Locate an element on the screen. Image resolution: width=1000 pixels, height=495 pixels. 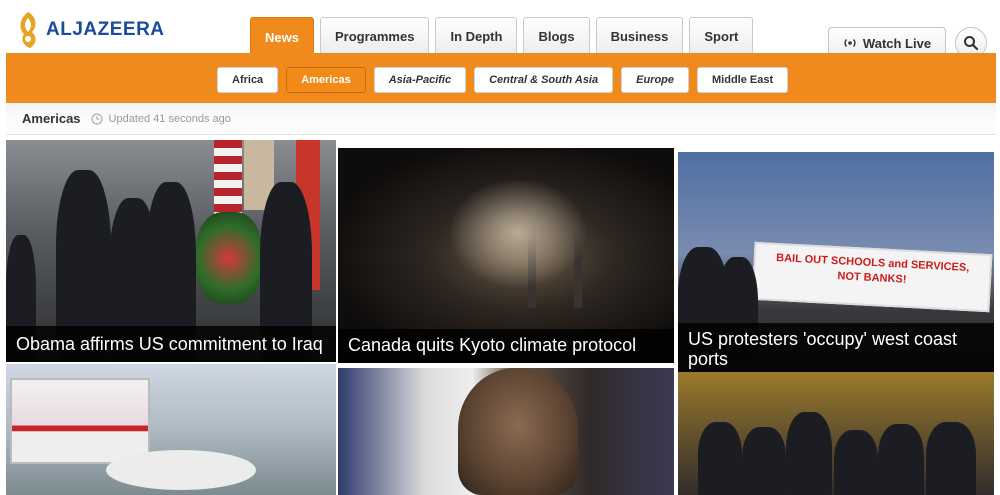
smoke-plume-image is located at coordinates (518, 233).